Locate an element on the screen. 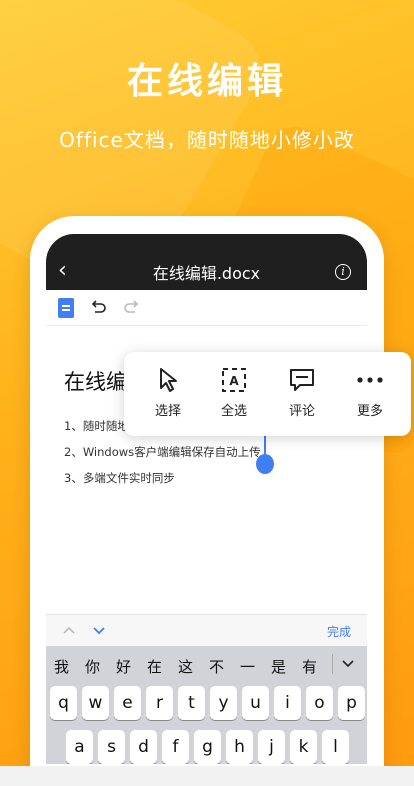  cursor-handle is located at coordinates (265, 464).